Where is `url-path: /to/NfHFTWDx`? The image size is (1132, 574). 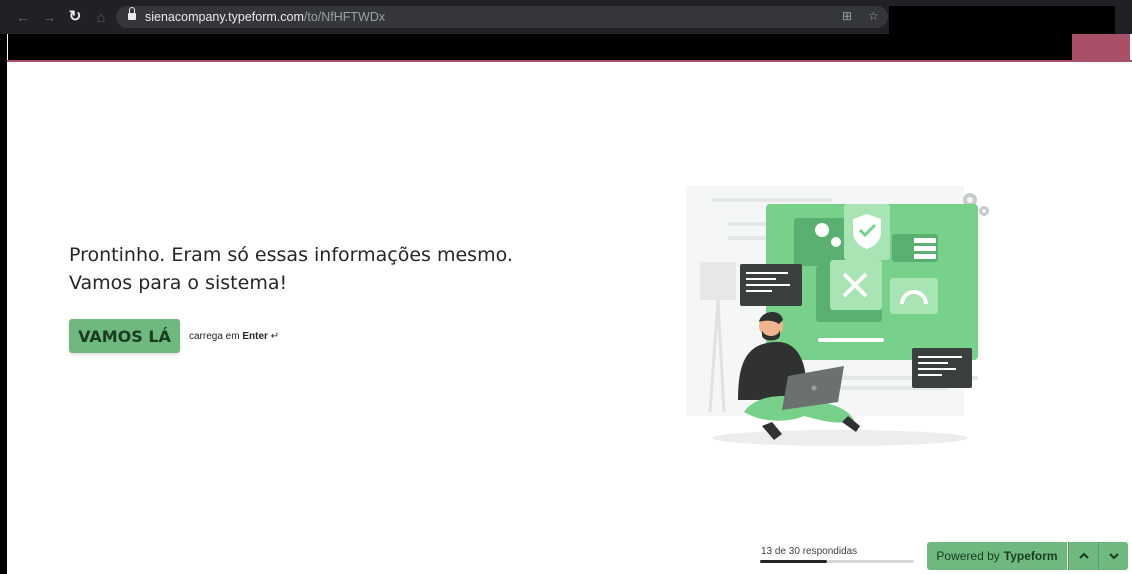
url-path: /to/NfHFTWDx is located at coordinates (344, 17).